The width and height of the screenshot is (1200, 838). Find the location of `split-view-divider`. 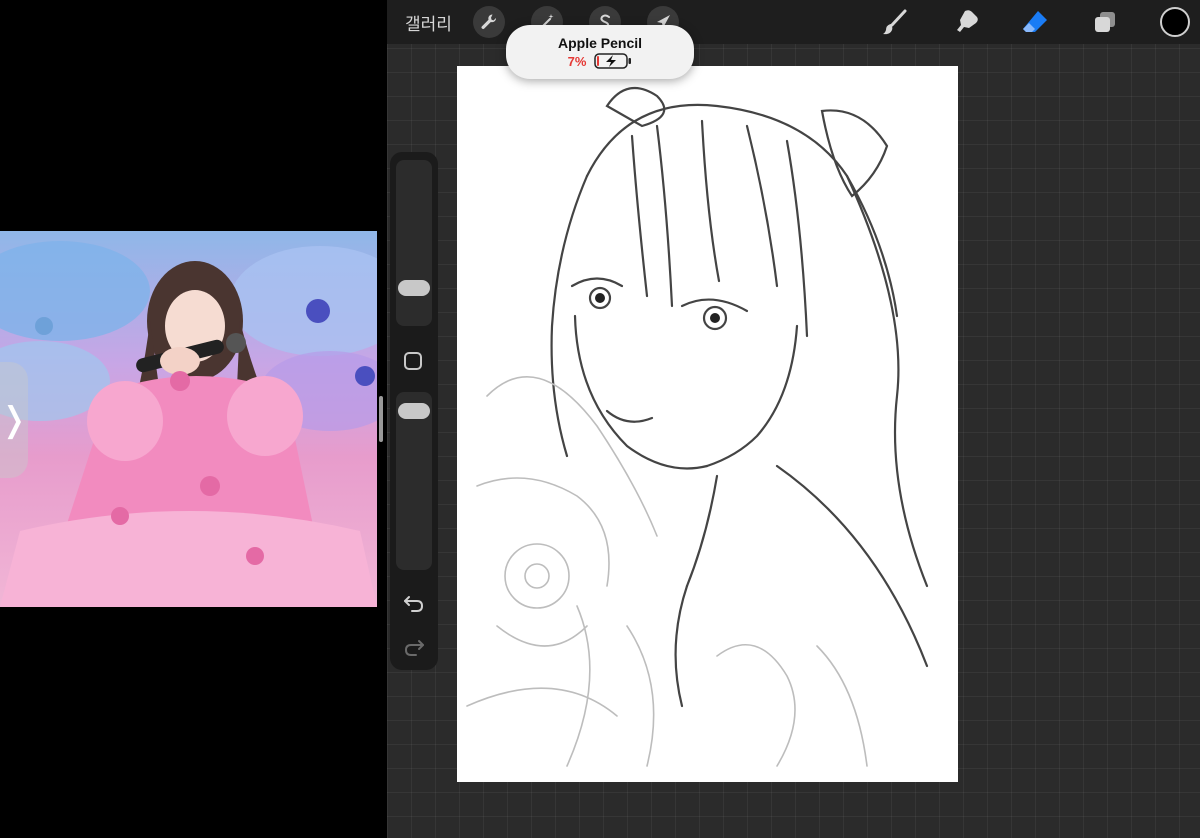

split-view-divider is located at coordinates (381, 419).